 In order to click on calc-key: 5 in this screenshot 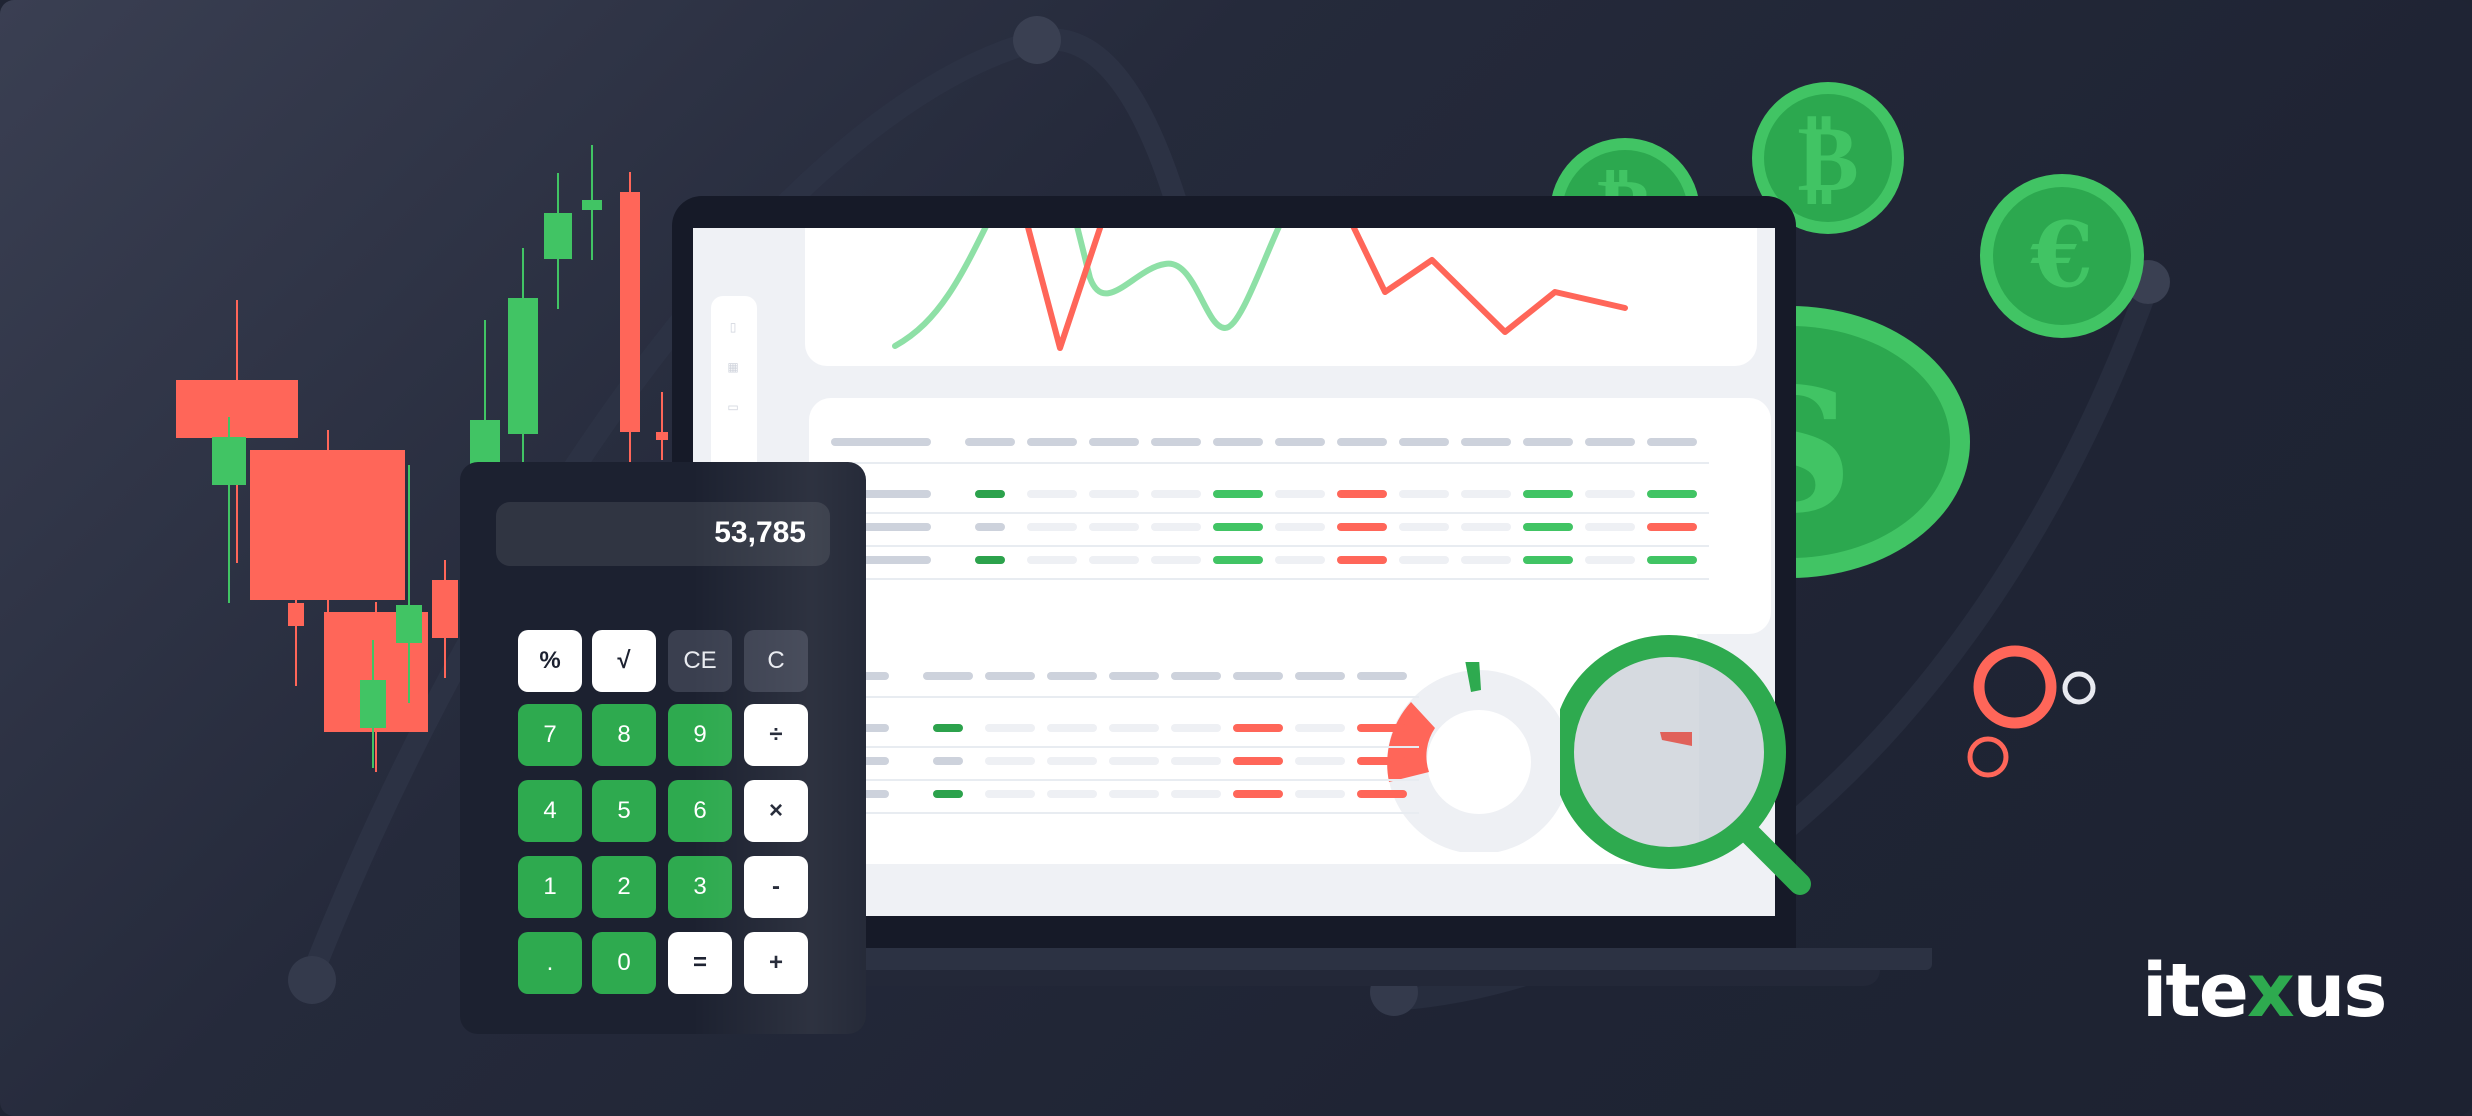, I will do `click(624, 811)`.